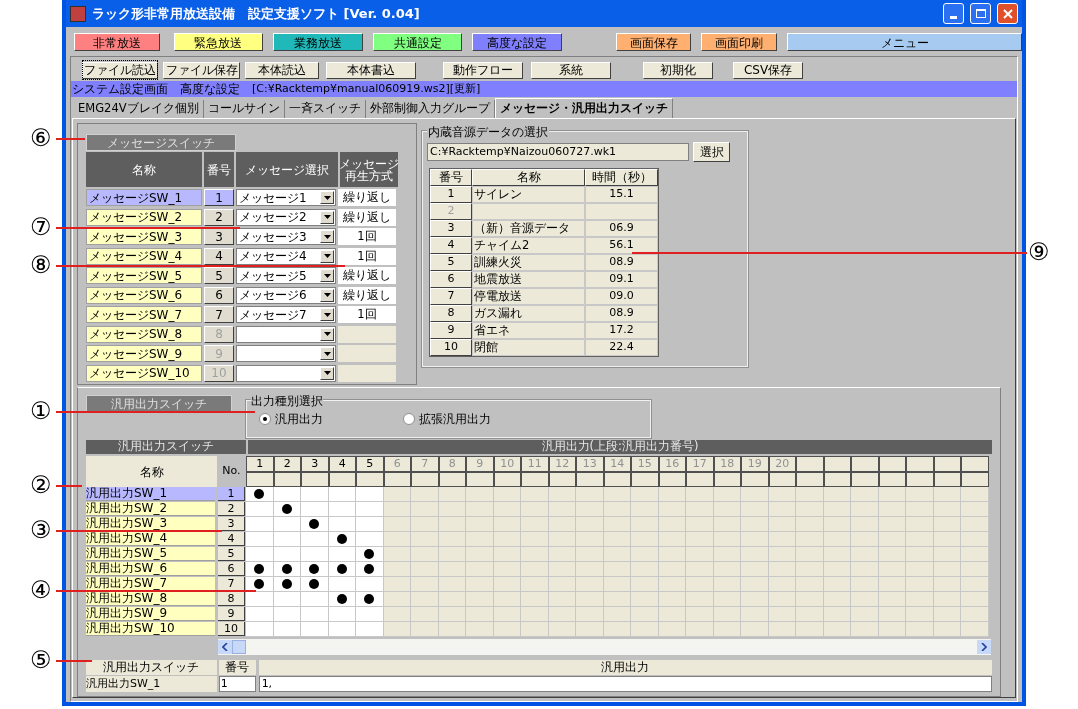 The width and height of the screenshot is (1078, 709). What do you see at coordinates (150, 554) in the screenshot?
I see `switch-name-cell: 汎用出力SW_5` at bounding box center [150, 554].